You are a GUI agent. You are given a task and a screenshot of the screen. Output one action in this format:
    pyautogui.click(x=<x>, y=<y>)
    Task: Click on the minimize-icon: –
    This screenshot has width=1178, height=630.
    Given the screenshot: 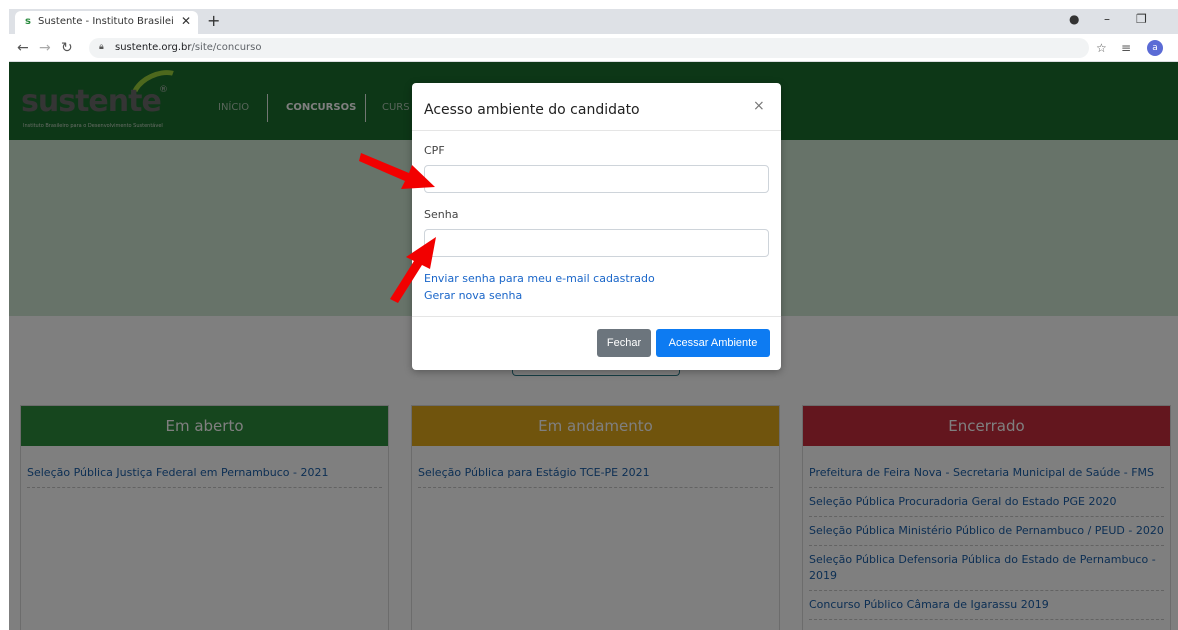 What is the action you would take?
    pyautogui.click(x=1107, y=19)
    